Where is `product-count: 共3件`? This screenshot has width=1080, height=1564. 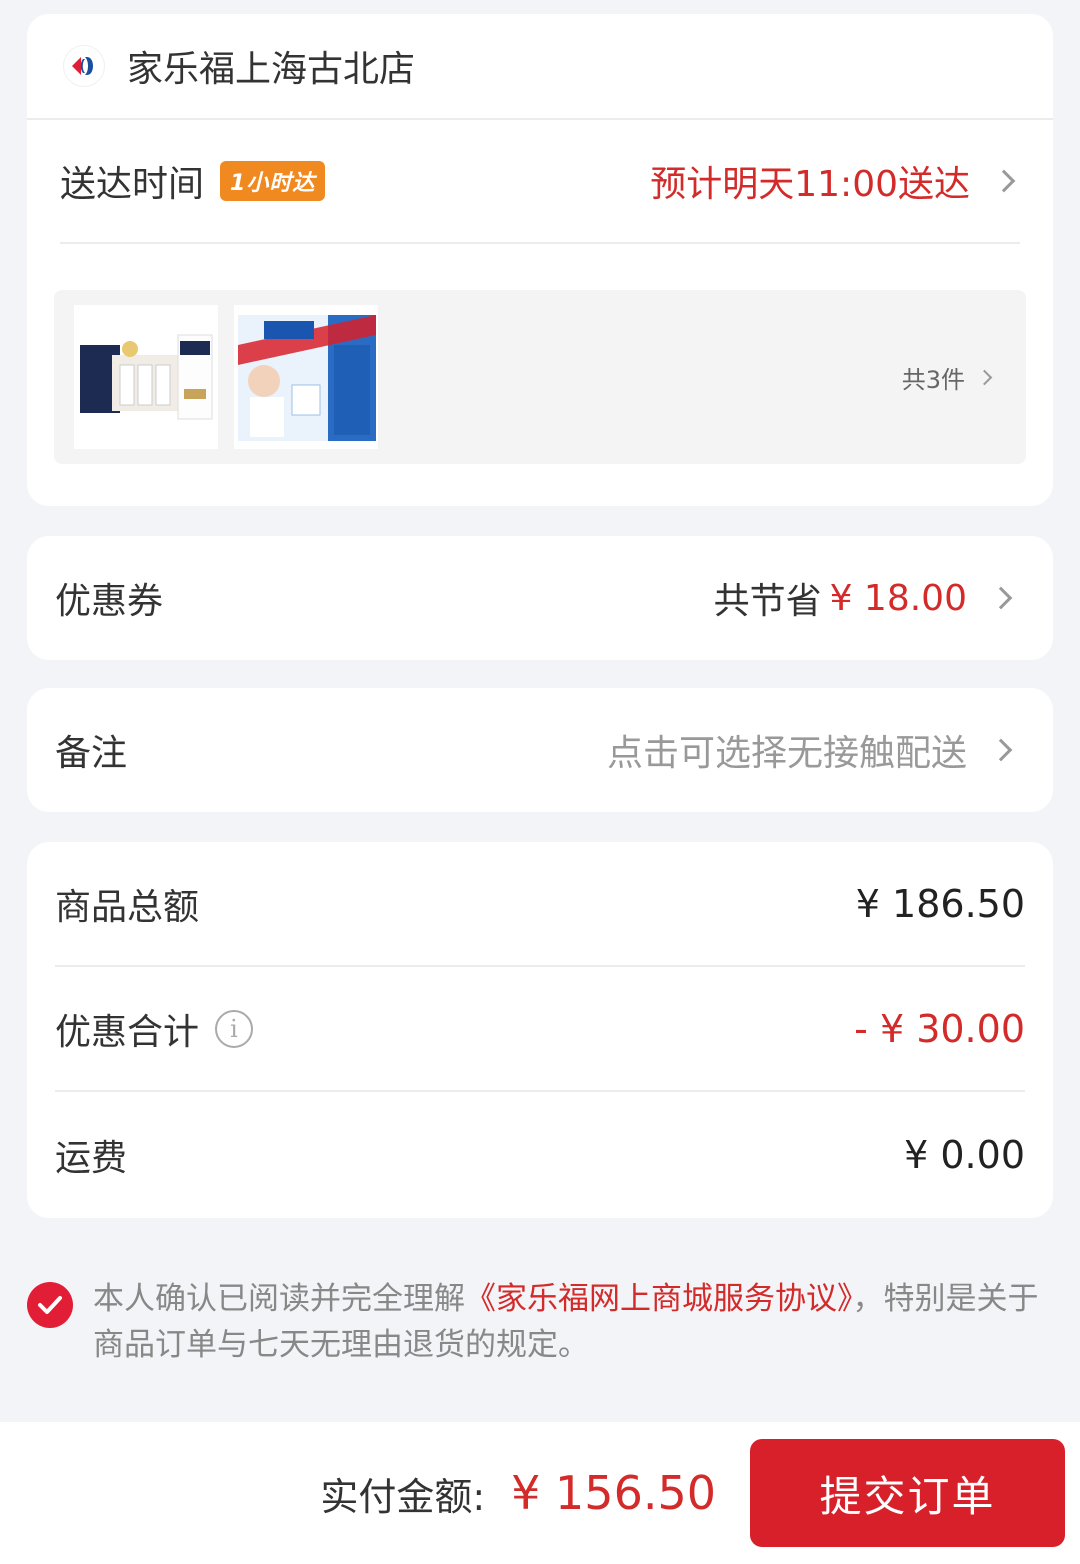
product-count: 共3件 is located at coordinates (947, 377).